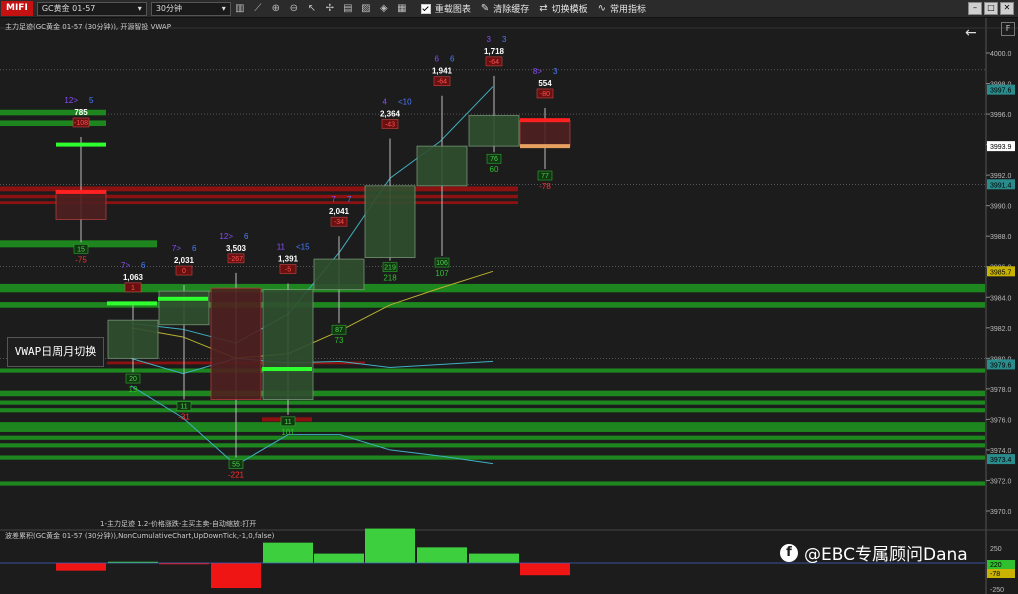 The width and height of the screenshot is (1018, 594). I want to click on candle-bottom-box-label: 87, so click(339, 330).